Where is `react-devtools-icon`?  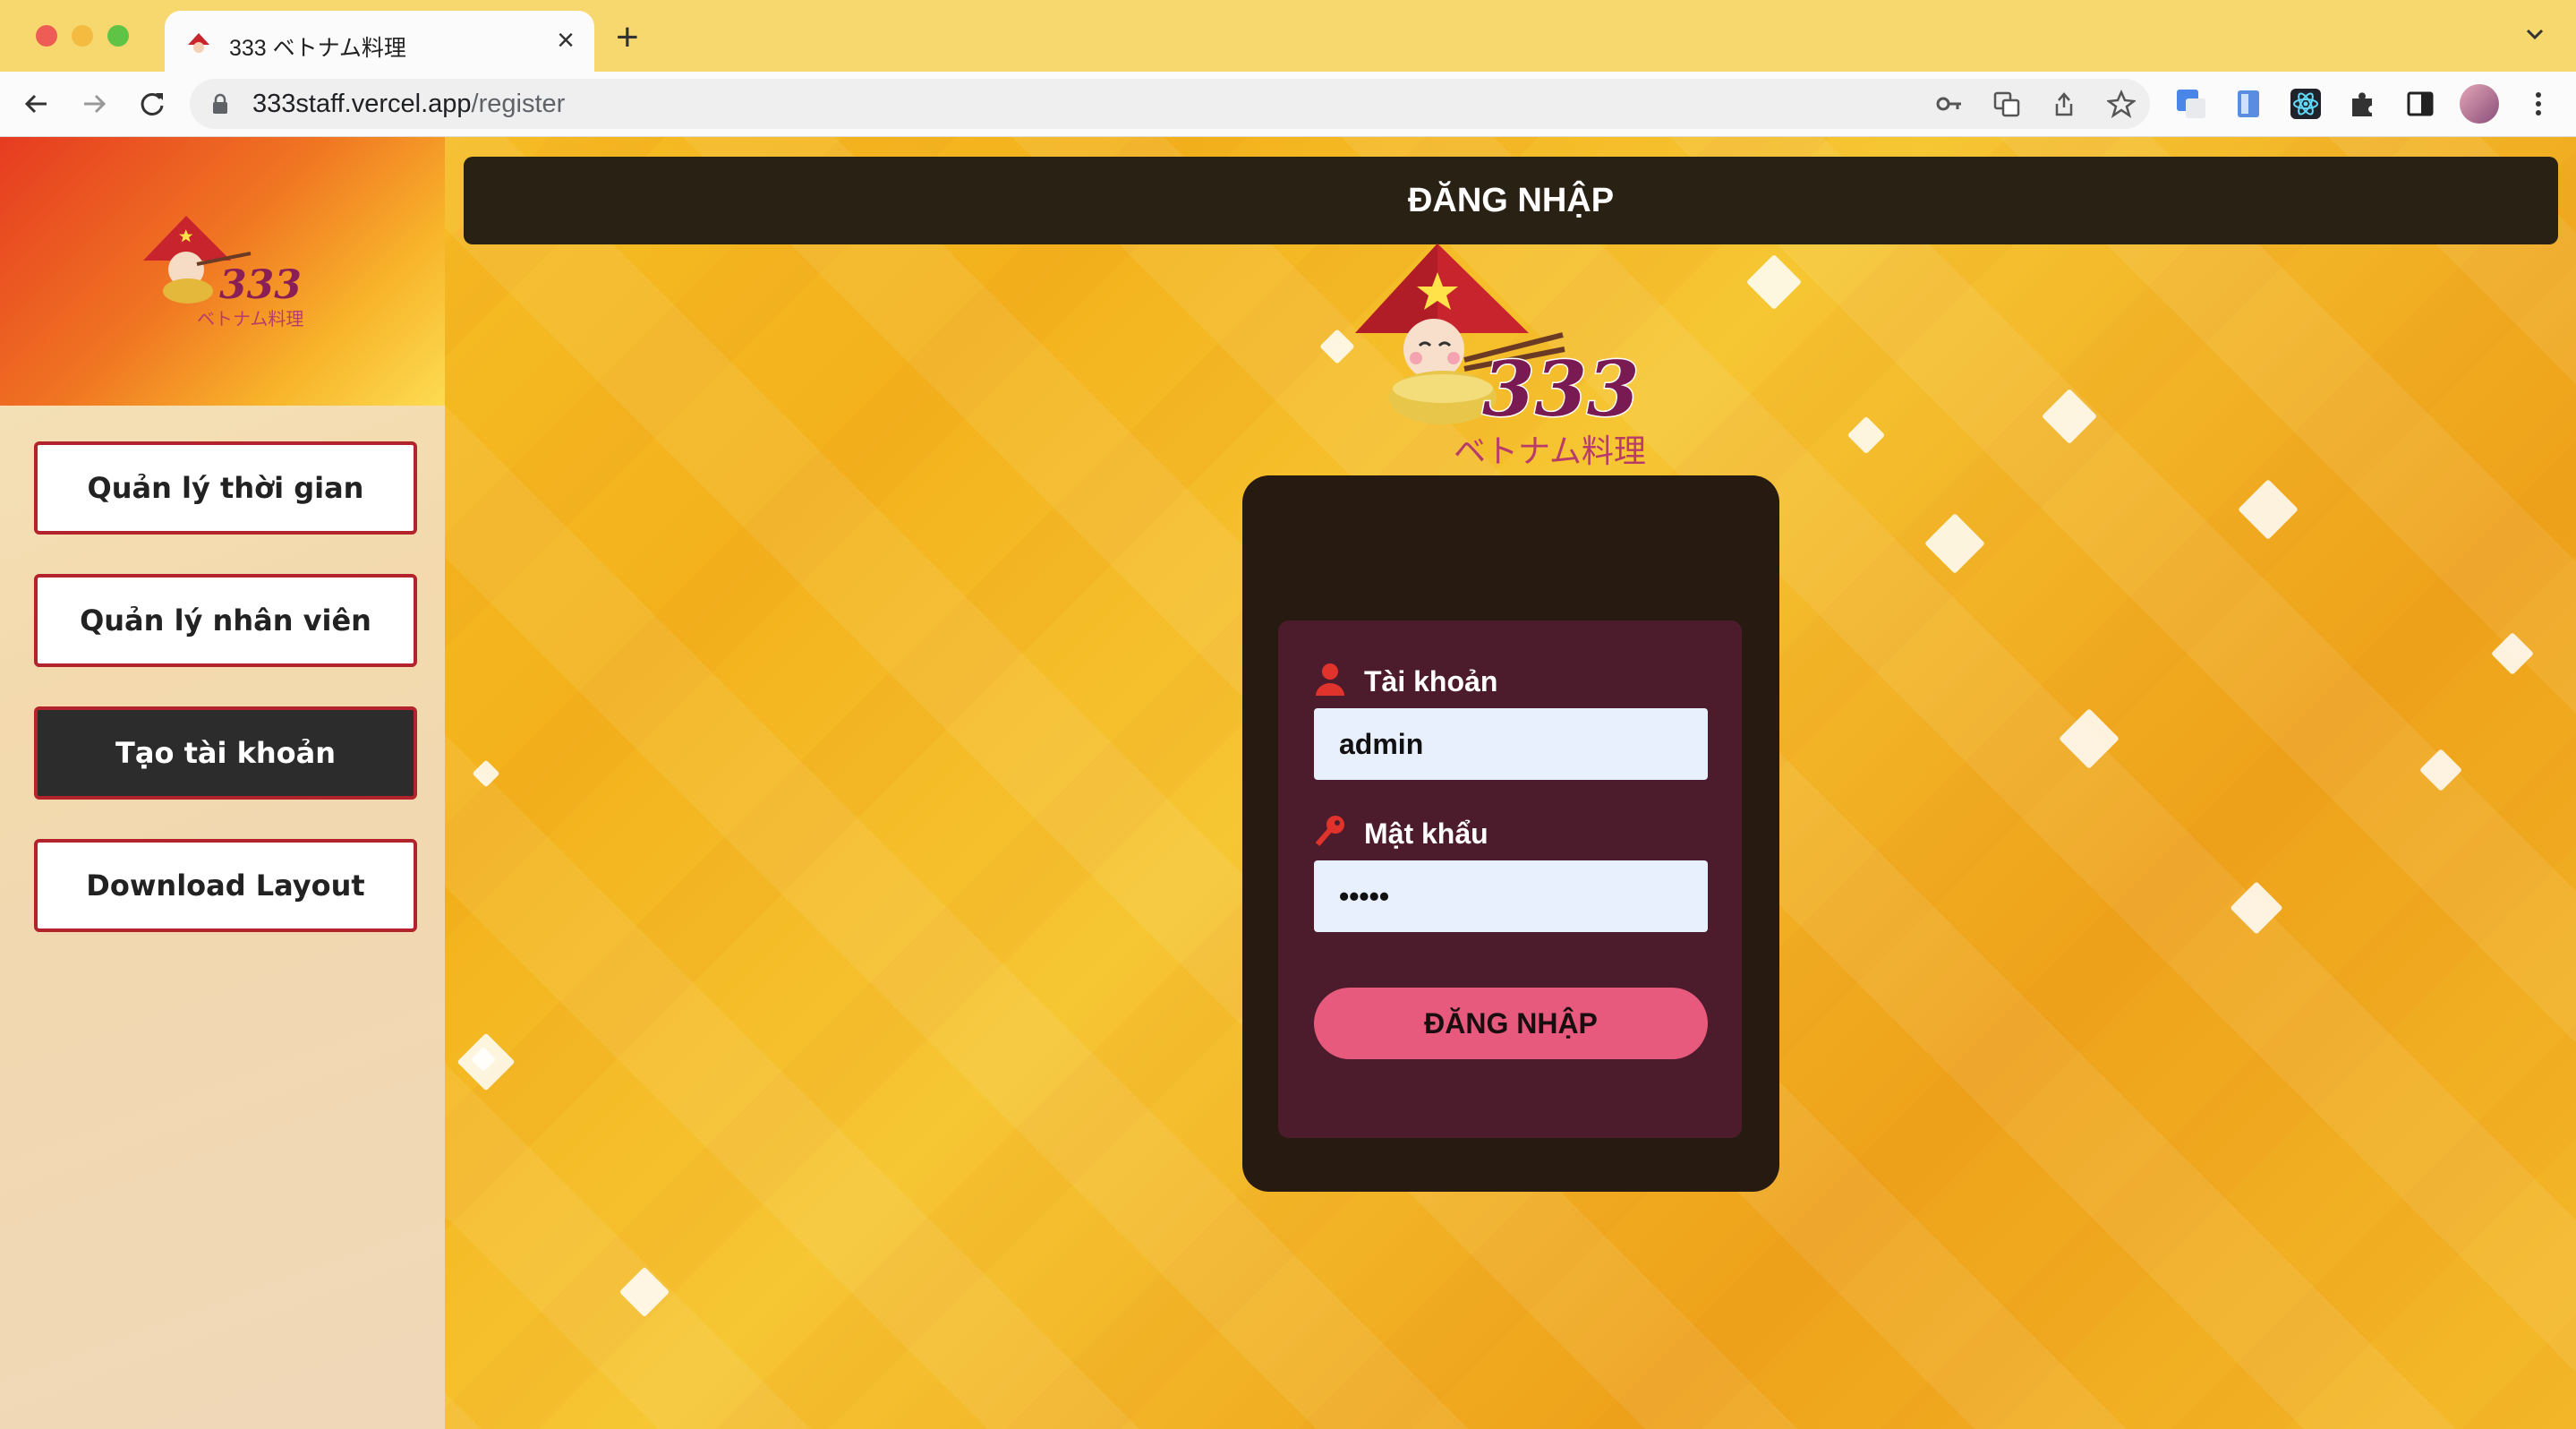 react-devtools-icon is located at coordinates (2306, 104).